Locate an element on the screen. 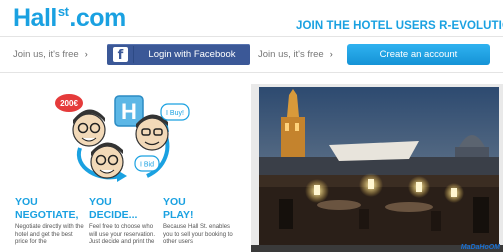 The height and width of the screenshot is (252, 503). bid-bubble-text: I Bid is located at coordinates (147, 165).